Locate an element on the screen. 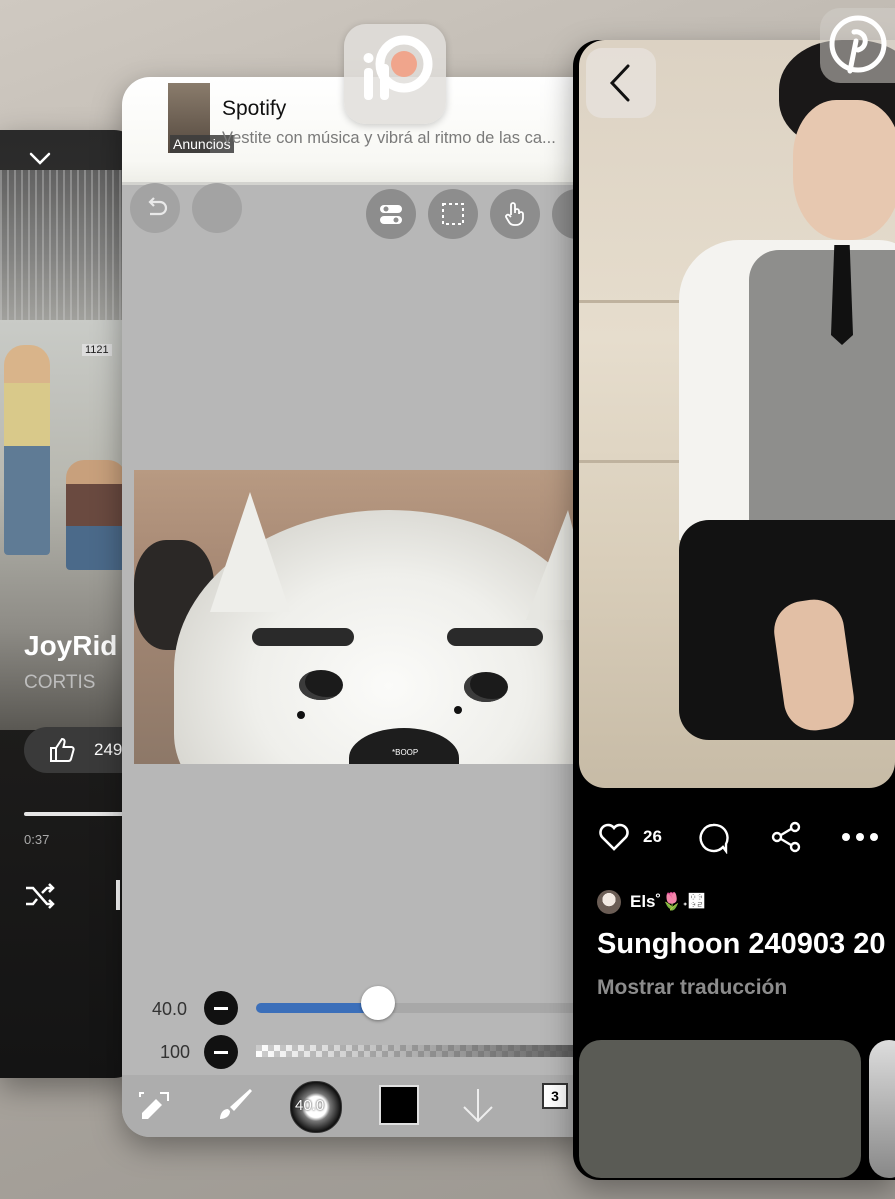 Image resolution: width=895 pixels, height=1199 pixels. album-art-figure-sitting is located at coordinates (96, 515).